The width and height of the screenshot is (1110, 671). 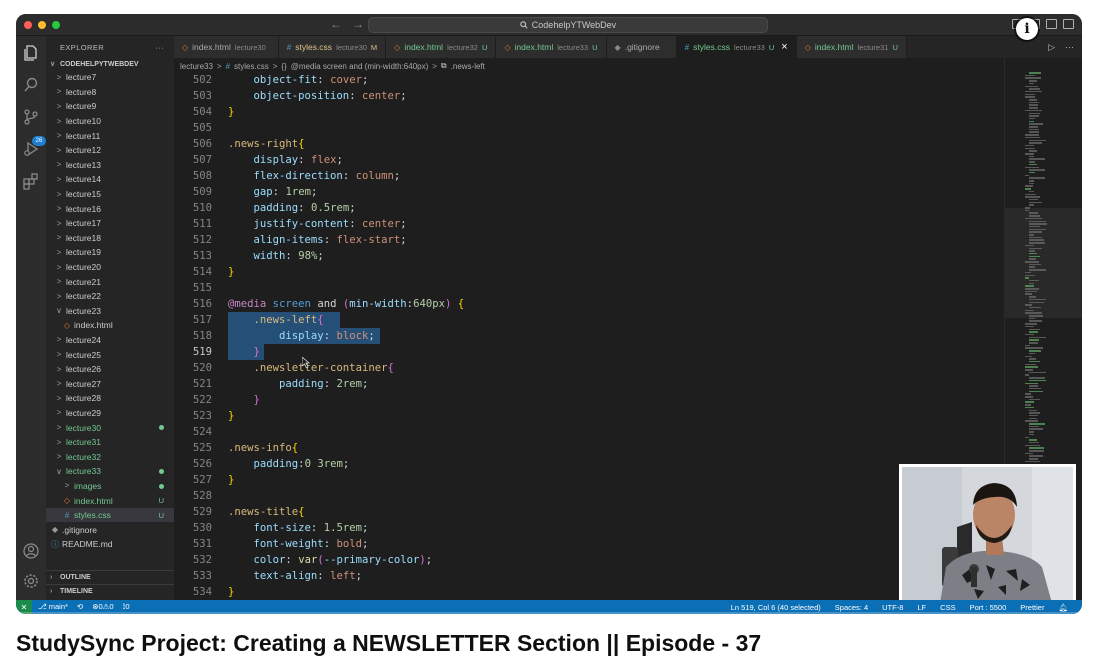 I want to click on tree-item: > lecture25, so click(x=110, y=354).